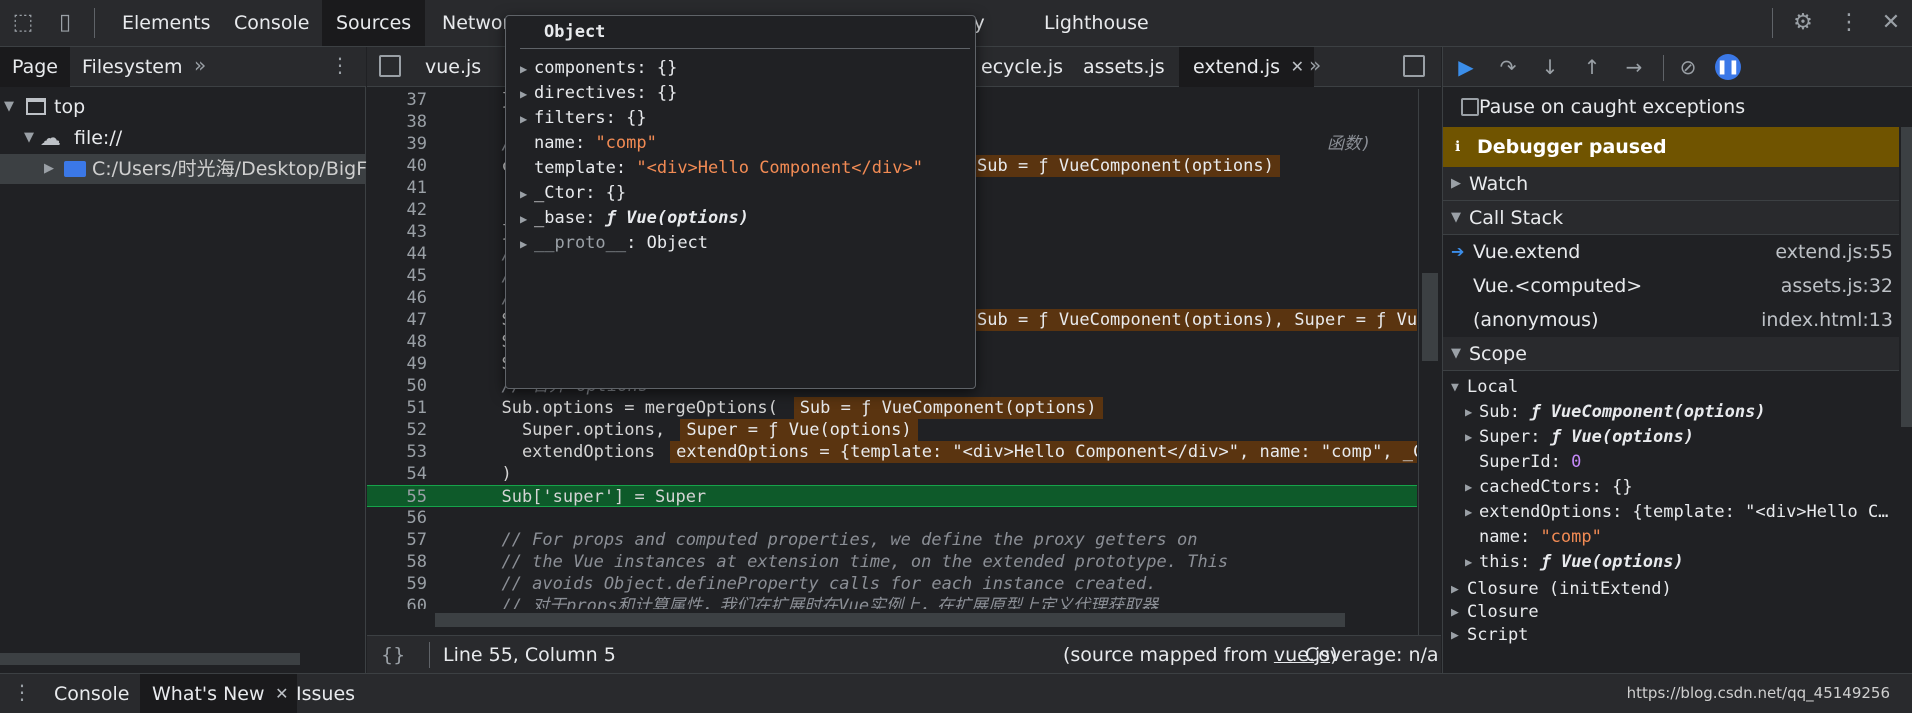  I want to click on line-number: 59, so click(397, 584).